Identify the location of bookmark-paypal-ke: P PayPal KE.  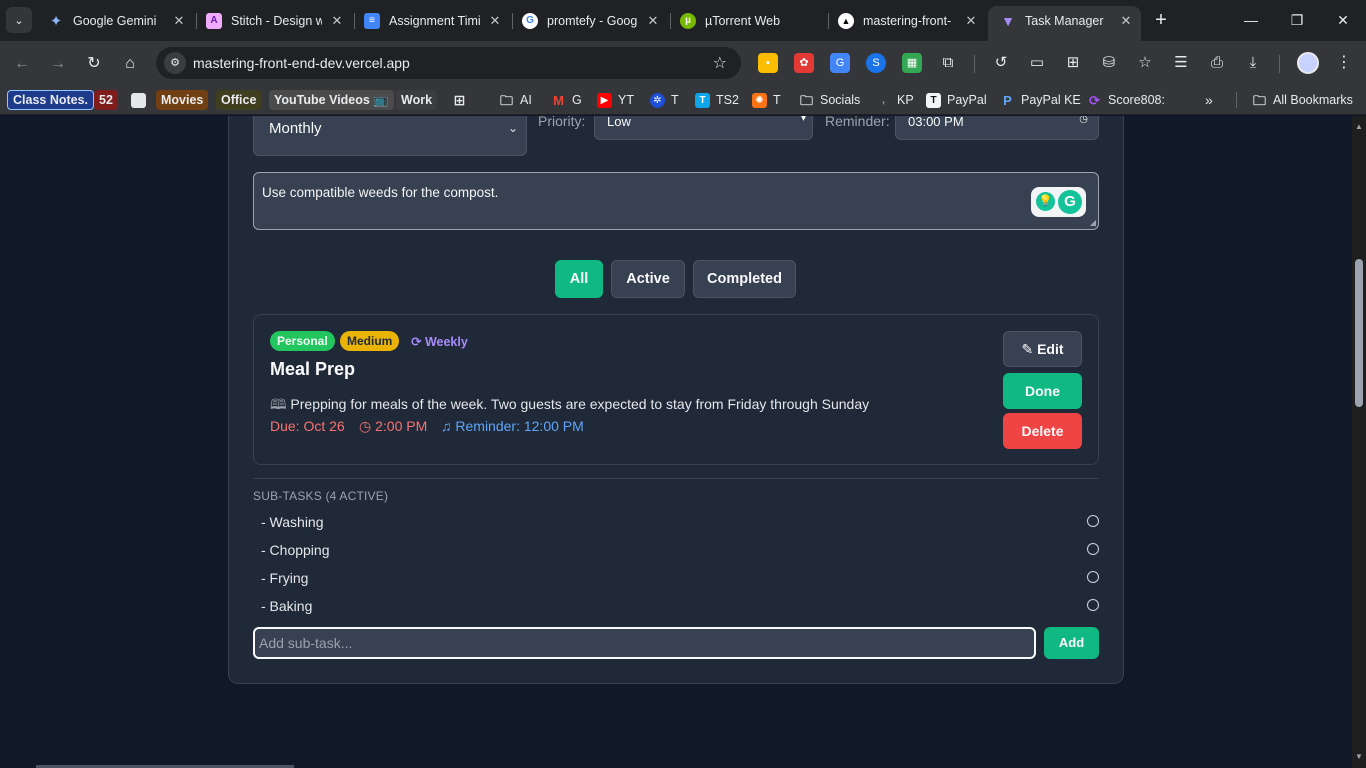
(1040, 100).